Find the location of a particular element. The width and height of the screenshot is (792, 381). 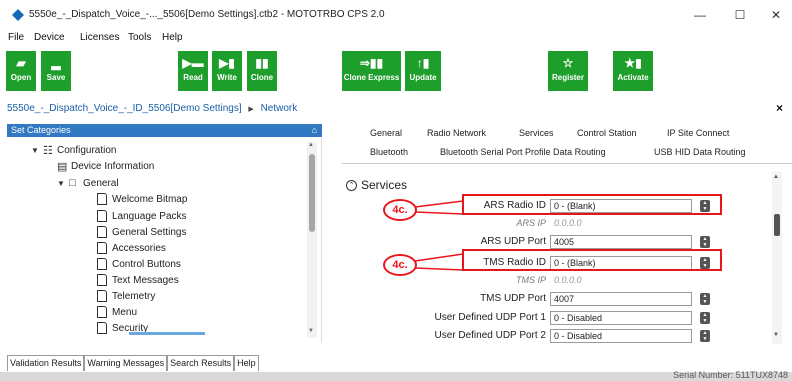

serial-number: Serial Number: 511TUX8748 is located at coordinates (730, 375).